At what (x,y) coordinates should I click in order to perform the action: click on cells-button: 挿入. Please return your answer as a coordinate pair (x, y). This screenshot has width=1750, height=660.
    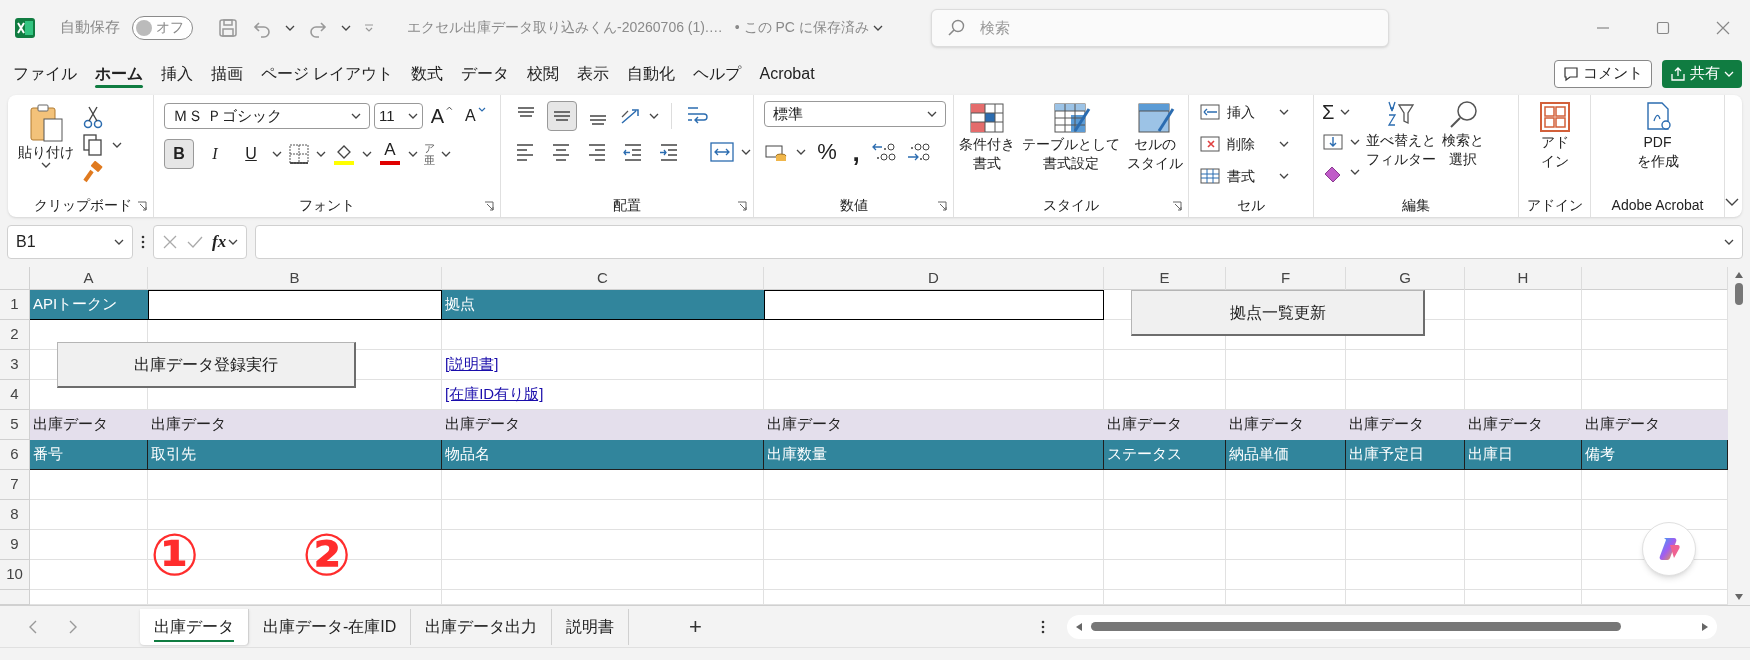
    Looking at the image, I should click on (1251, 112).